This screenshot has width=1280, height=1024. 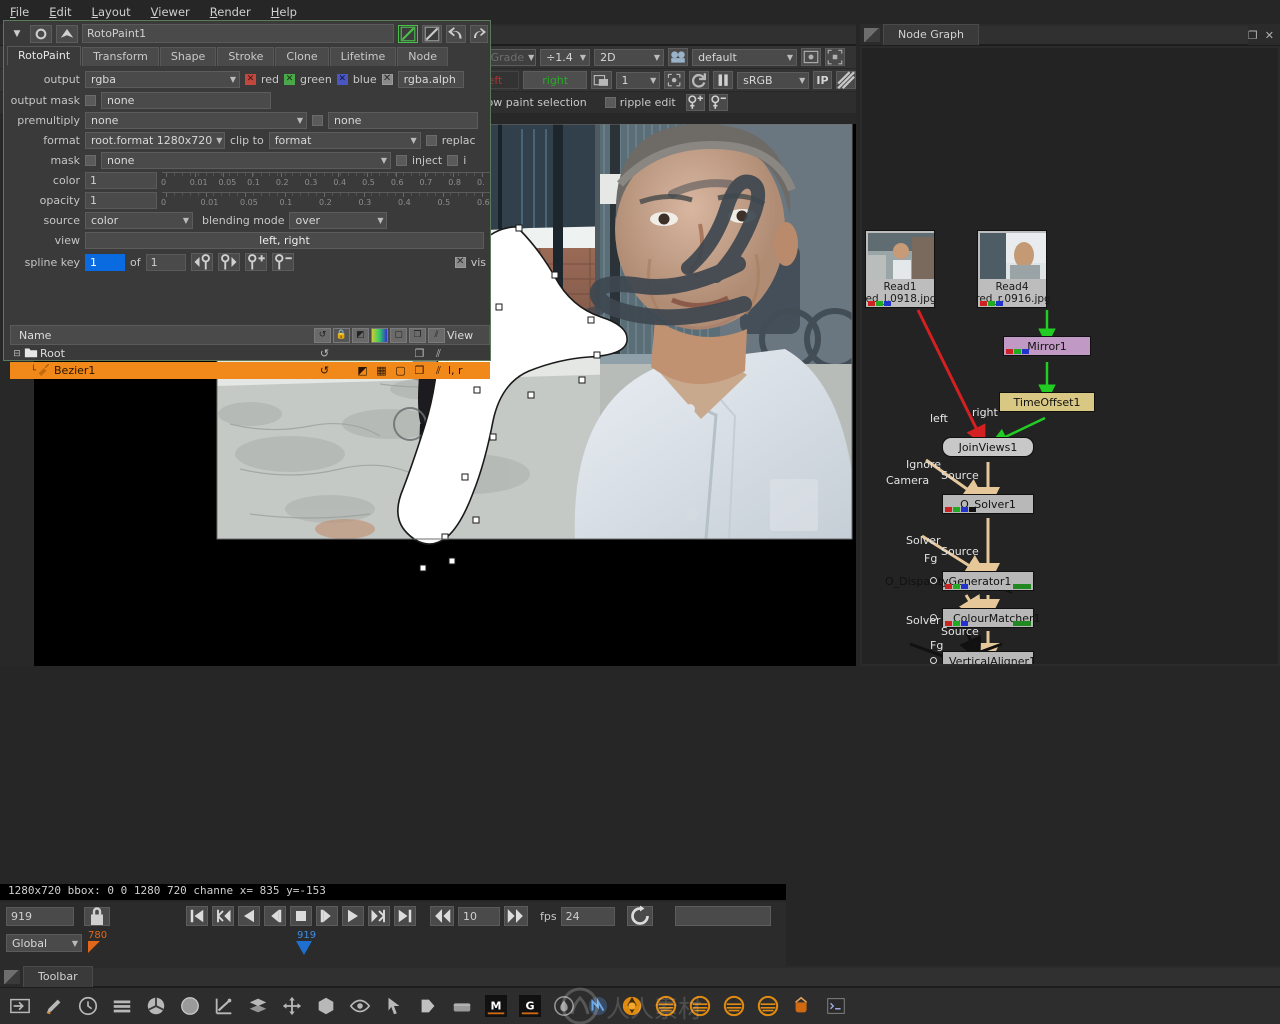 I want to click on bezier-motionblur-icon: ⫽, so click(x=438, y=371).